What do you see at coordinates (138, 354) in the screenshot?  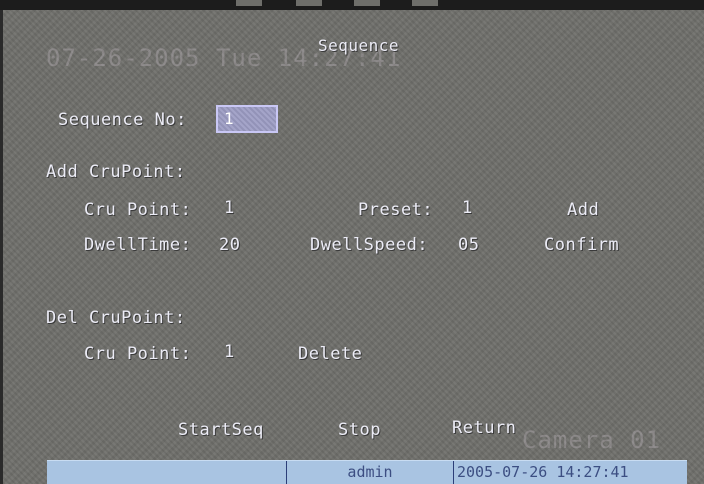 I see `del-cru-point-label: Cru Point:` at bounding box center [138, 354].